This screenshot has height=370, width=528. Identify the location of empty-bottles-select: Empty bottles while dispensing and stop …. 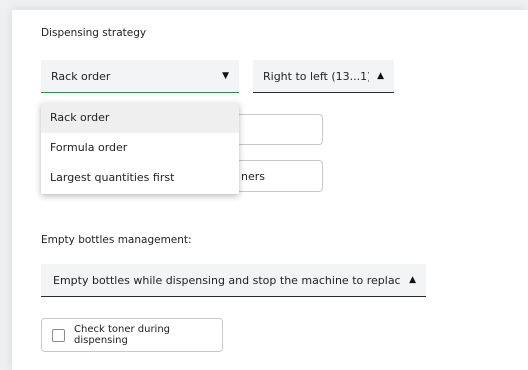
(233, 280).